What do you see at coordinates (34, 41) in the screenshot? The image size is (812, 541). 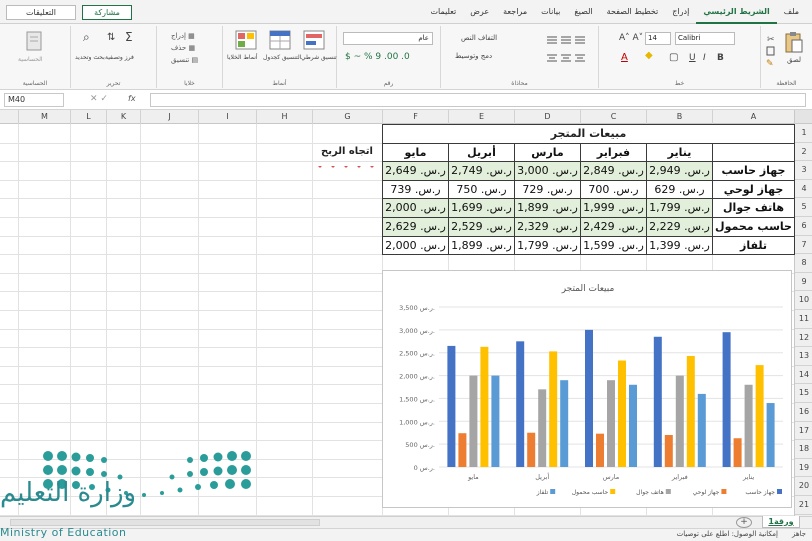 I see `sensitivity-icon` at bounding box center [34, 41].